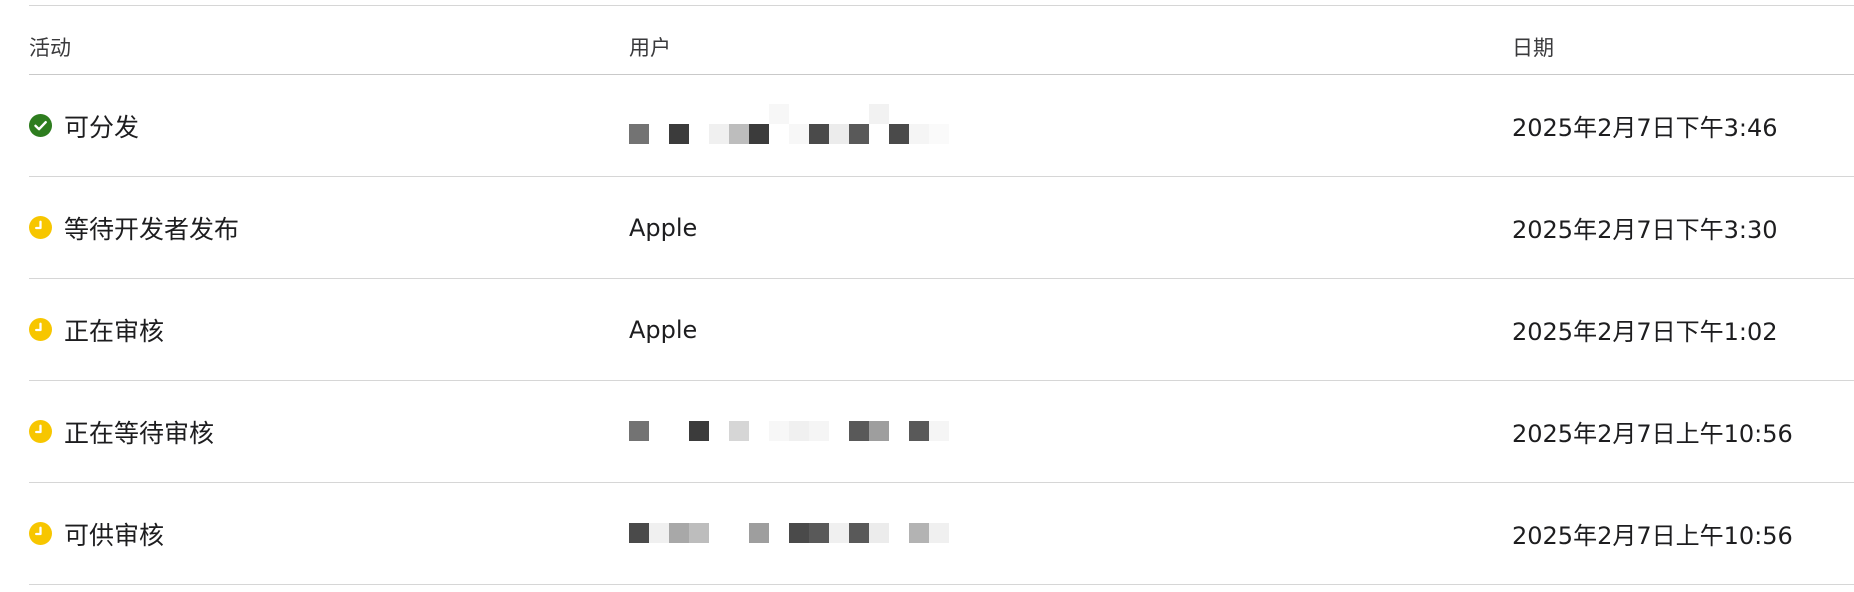  I want to click on activity-label: 正在审核, so click(114, 331).